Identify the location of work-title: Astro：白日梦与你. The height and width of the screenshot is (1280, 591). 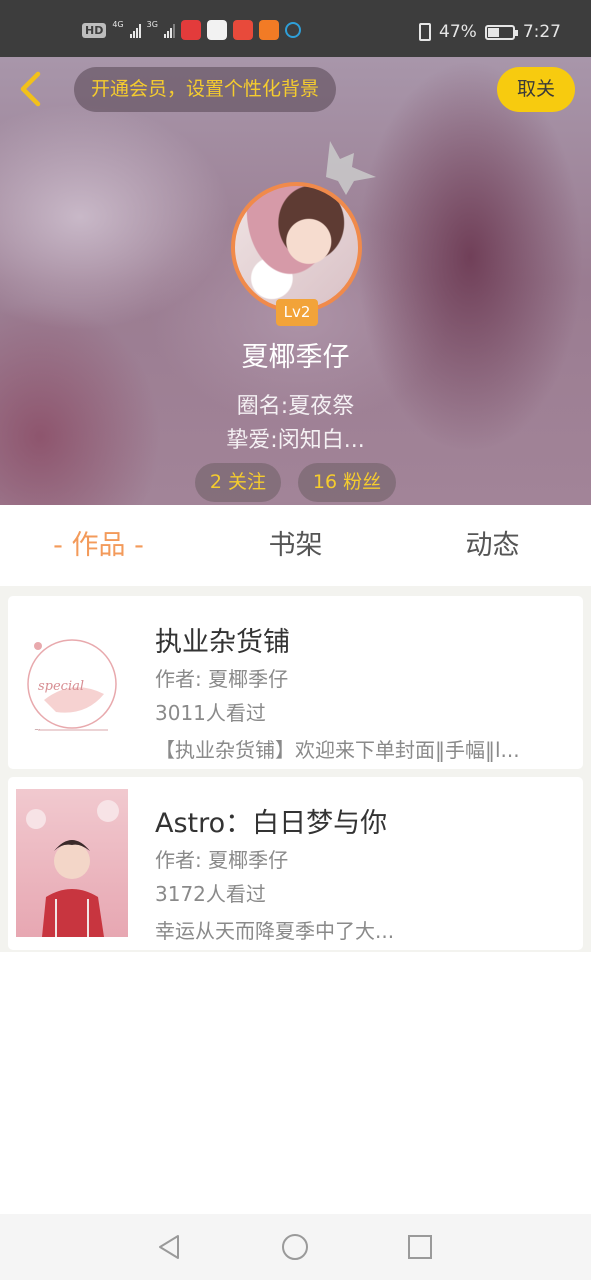
(271, 823).